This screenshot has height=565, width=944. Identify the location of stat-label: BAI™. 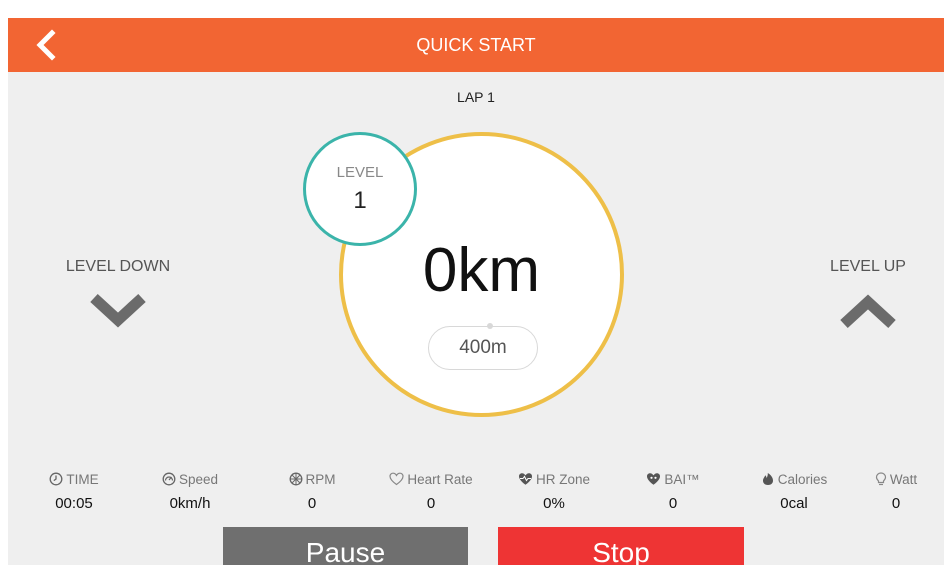
(682, 479).